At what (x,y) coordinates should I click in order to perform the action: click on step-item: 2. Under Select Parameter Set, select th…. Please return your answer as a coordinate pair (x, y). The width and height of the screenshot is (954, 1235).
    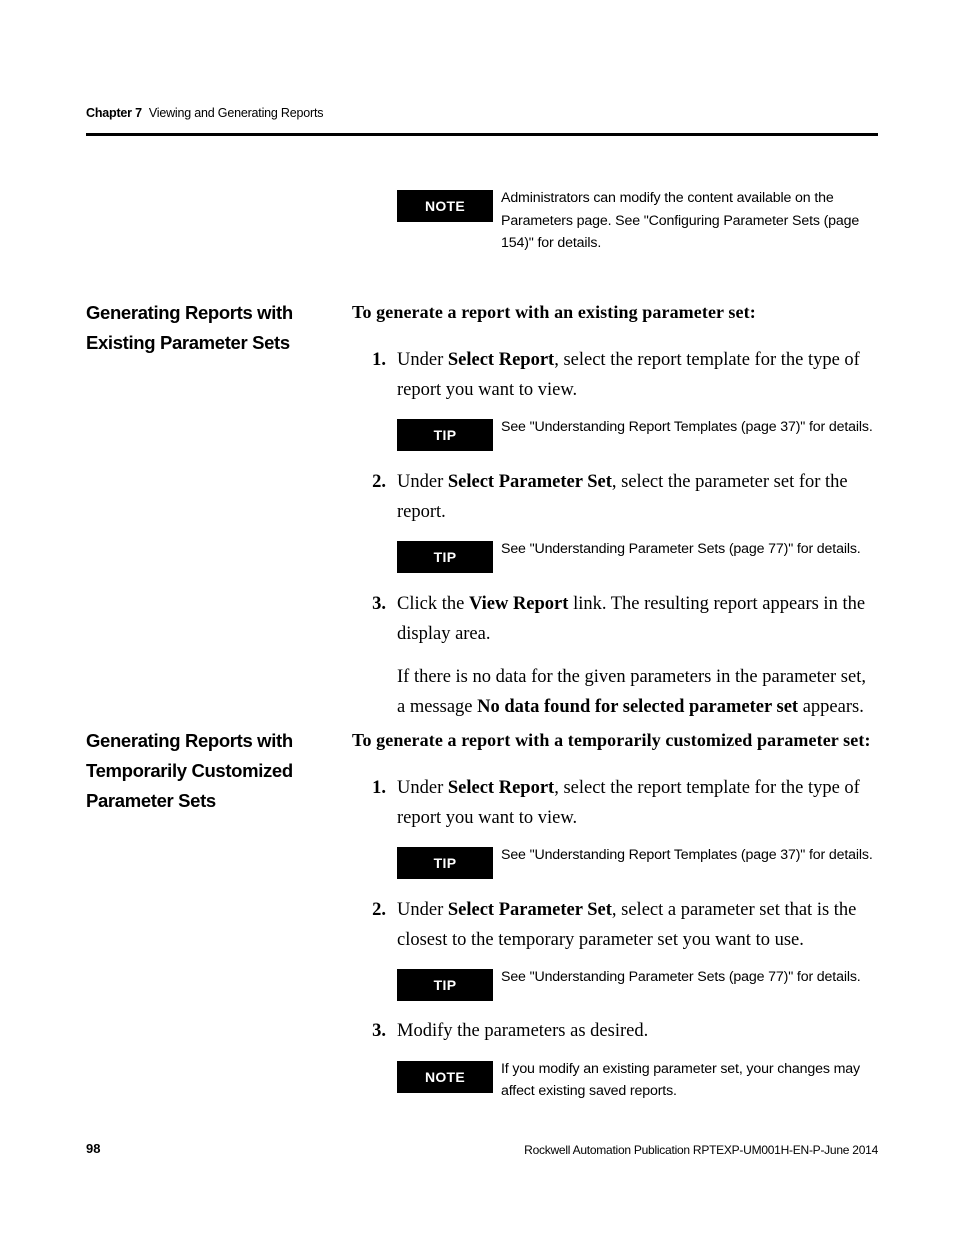
    Looking at the image, I should click on (615, 497).